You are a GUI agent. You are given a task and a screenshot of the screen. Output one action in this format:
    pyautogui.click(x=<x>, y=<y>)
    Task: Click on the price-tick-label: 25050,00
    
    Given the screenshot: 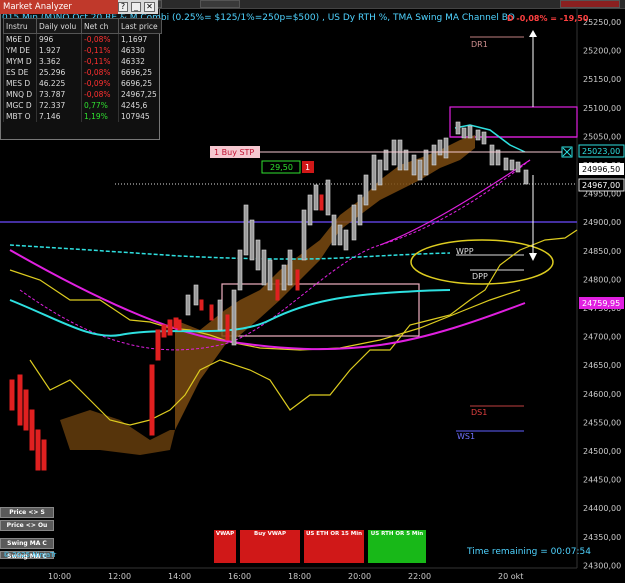 What is the action you would take?
    pyautogui.click(x=602, y=136)
    